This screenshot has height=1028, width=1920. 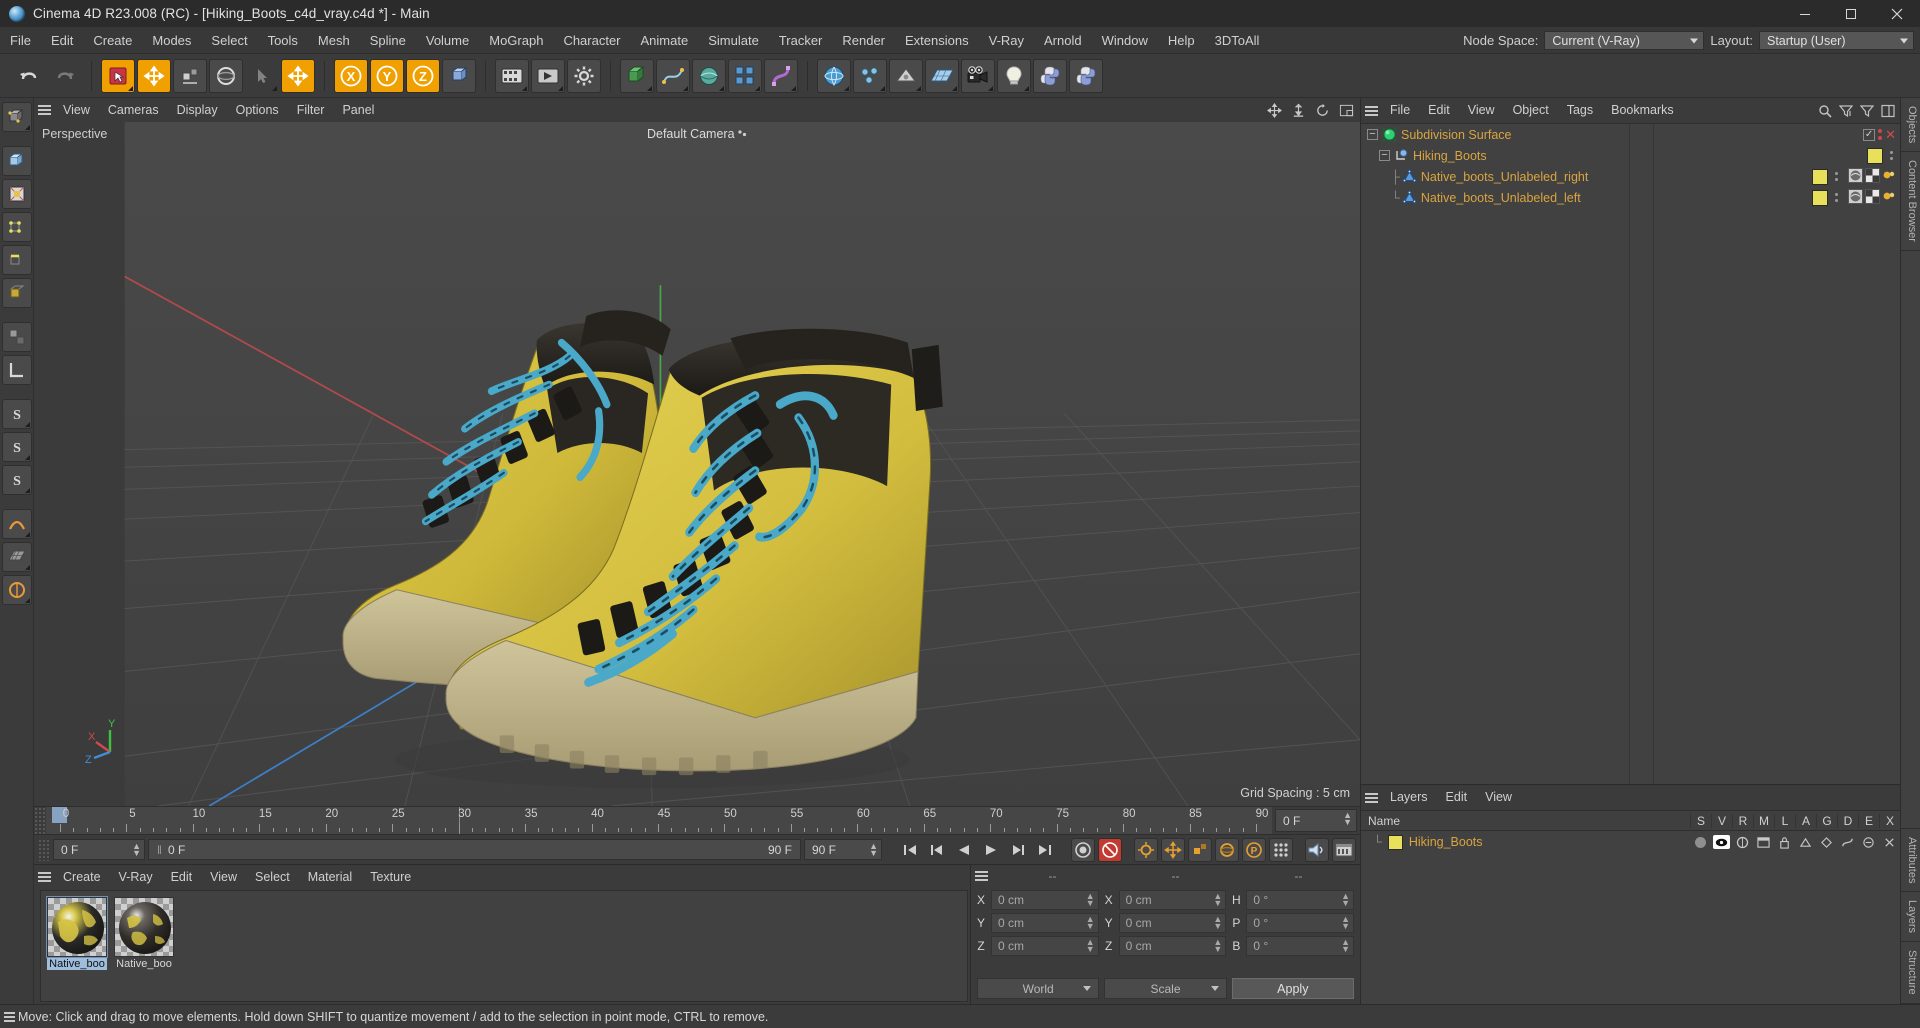 What do you see at coordinates (1014, 75) in the screenshot?
I see `add-light-button` at bounding box center [1014, 75].